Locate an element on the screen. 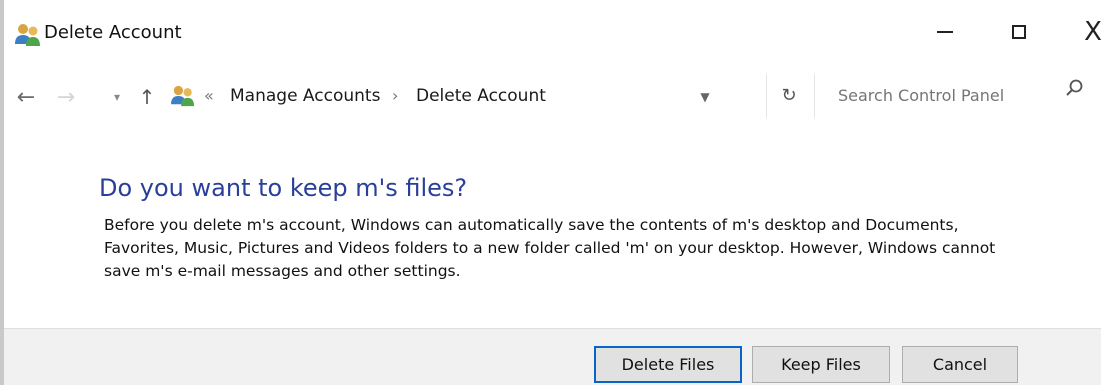 This screenshot has height=385, width=1101. search-input is located at coordinates (958, 95).